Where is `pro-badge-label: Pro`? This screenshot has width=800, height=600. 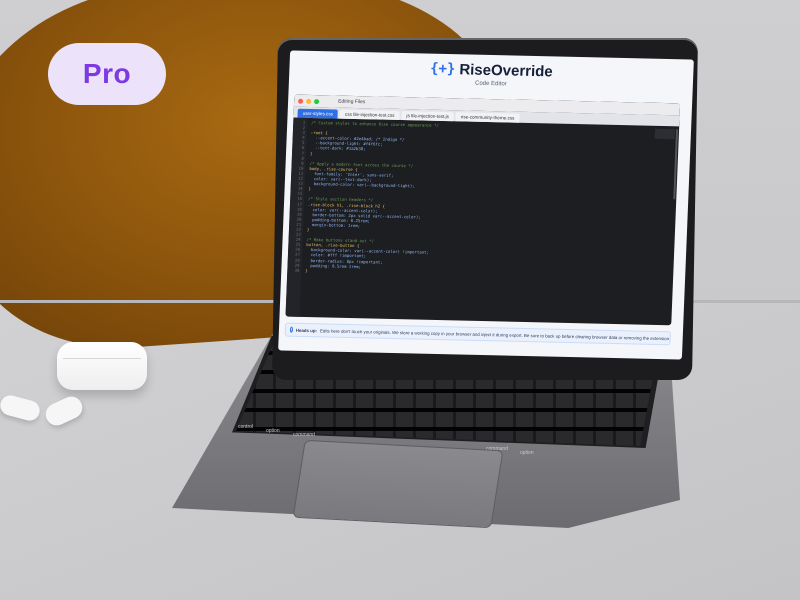 pro-badge-label: Pro is located at coordinates (107, 73).